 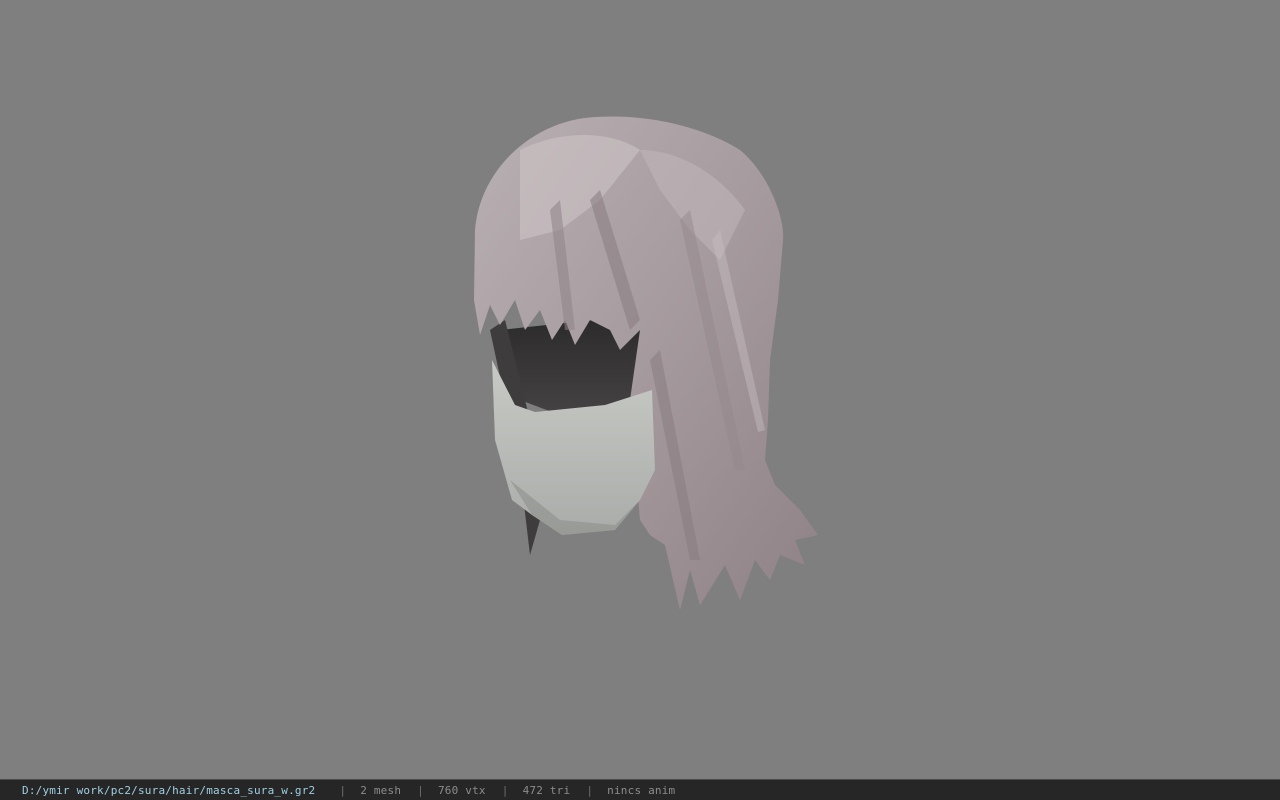 What do you see at coordinates (461, 790) in the screenshot?
I see `vertex-count: 760 vtx` at bounding box center [461, 790].